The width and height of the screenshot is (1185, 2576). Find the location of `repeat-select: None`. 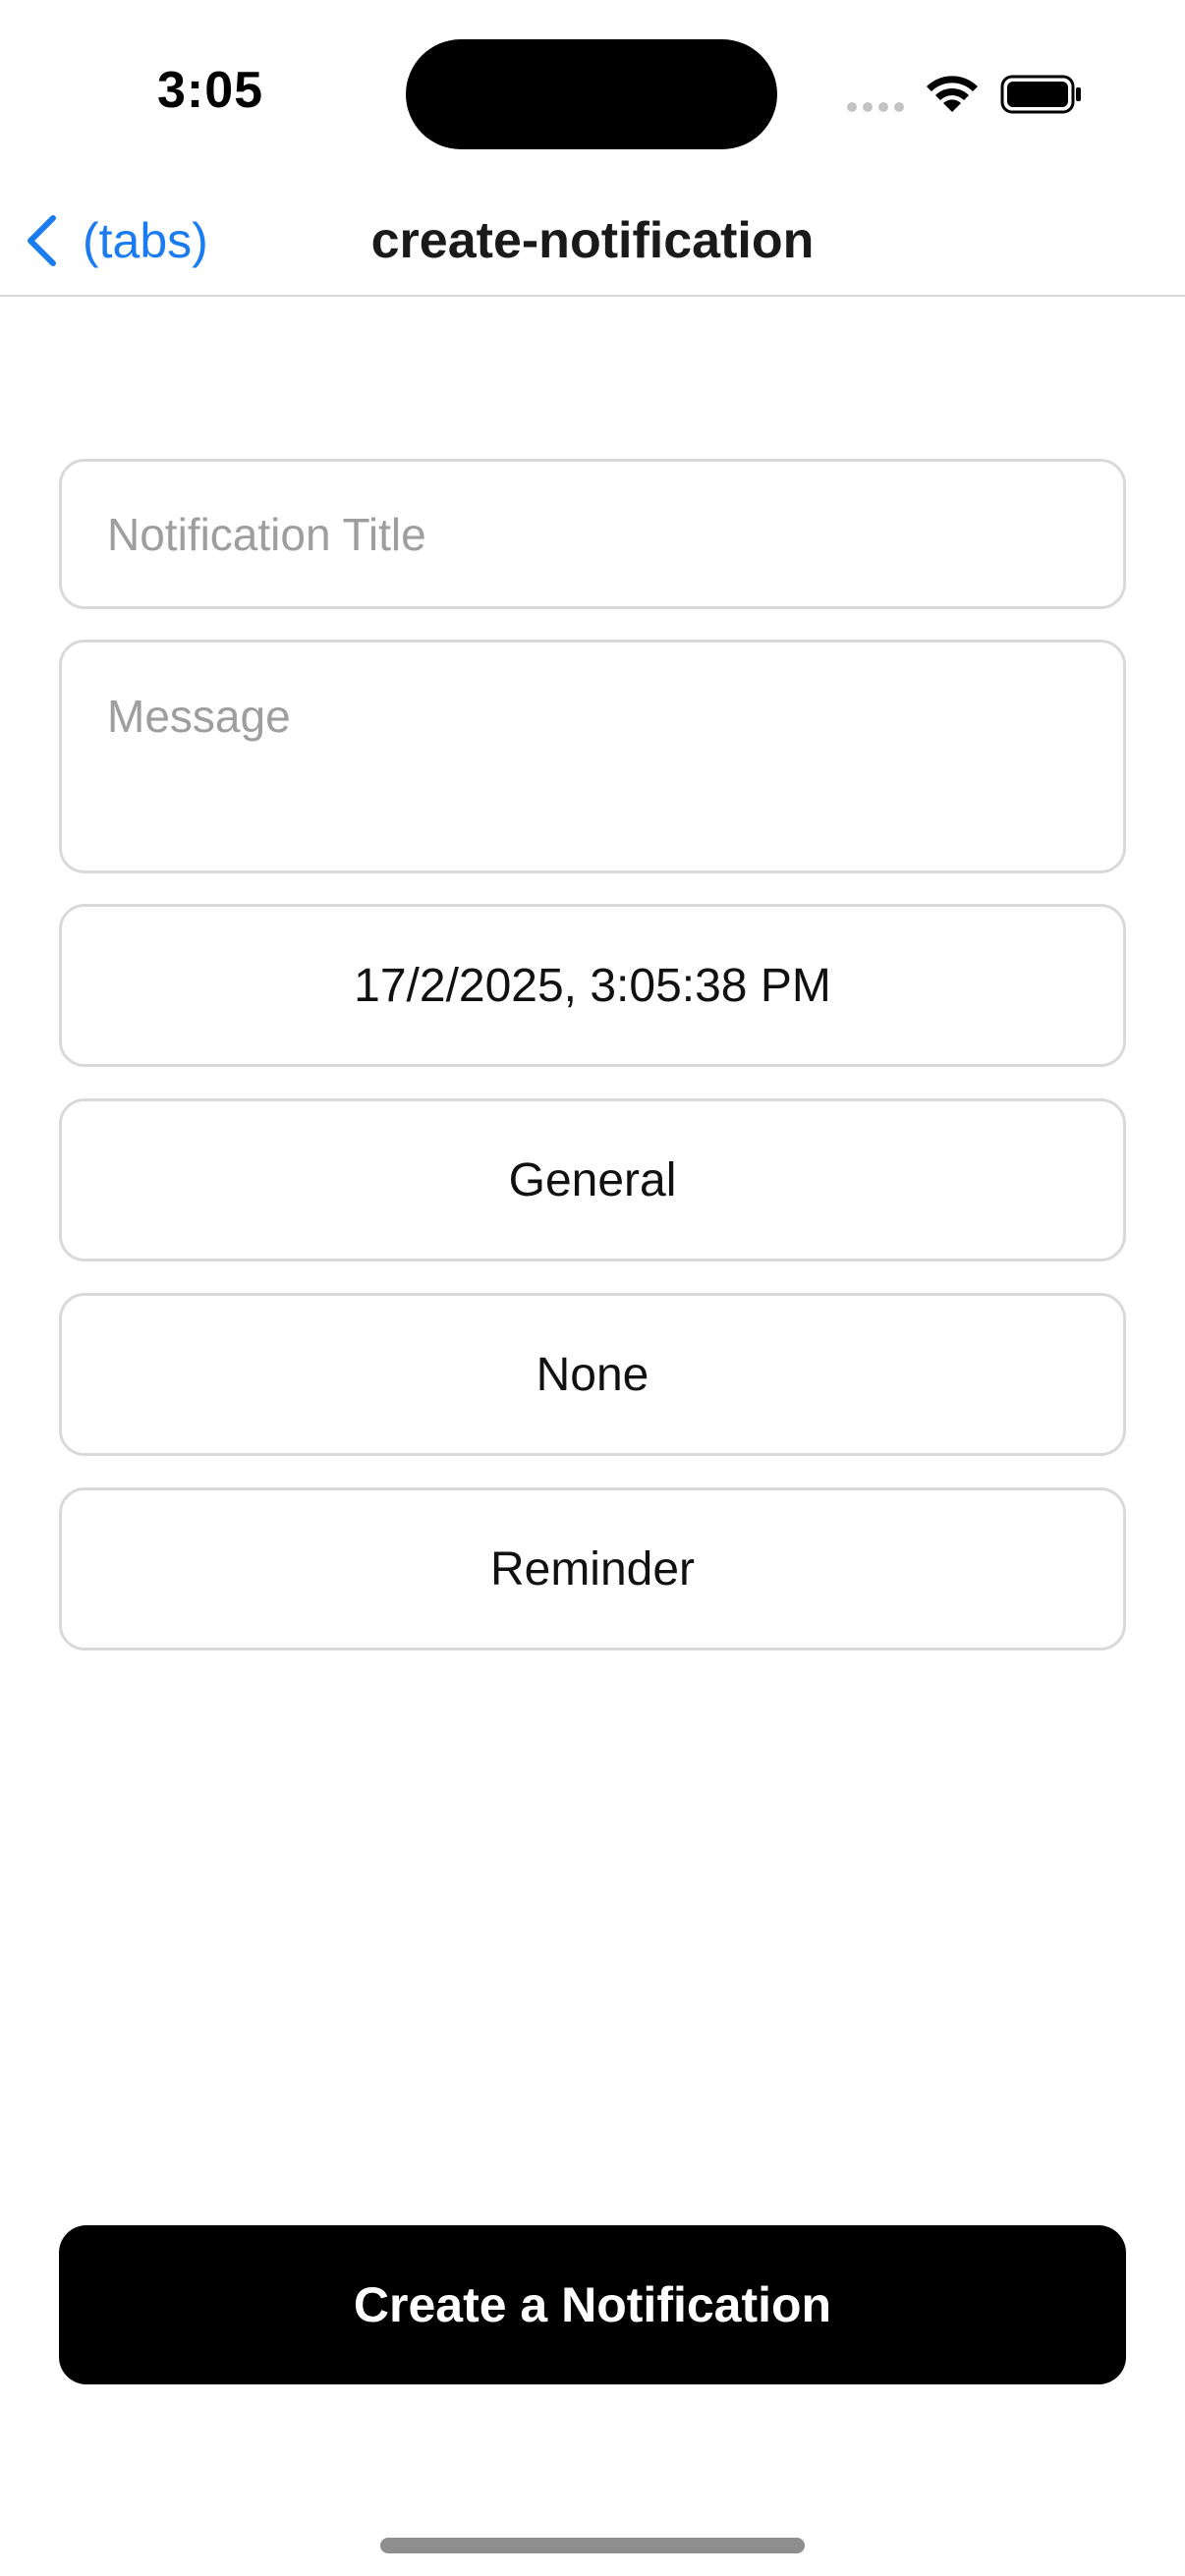

repeat-select: None is located at coordinates (592, 1374).